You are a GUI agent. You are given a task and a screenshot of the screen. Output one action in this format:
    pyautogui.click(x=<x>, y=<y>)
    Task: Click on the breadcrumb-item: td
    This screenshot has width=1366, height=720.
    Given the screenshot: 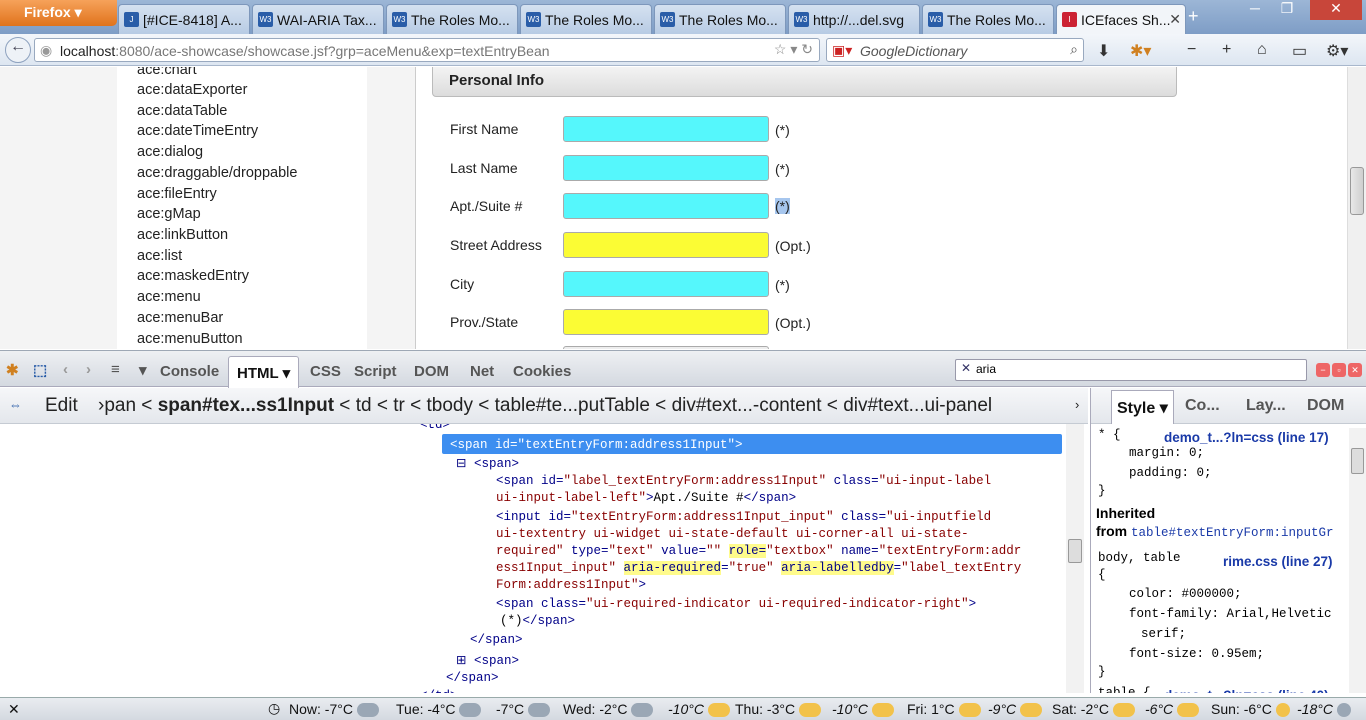 What is the action you would take?
    pyautogui.click(x=364, y=405)
    